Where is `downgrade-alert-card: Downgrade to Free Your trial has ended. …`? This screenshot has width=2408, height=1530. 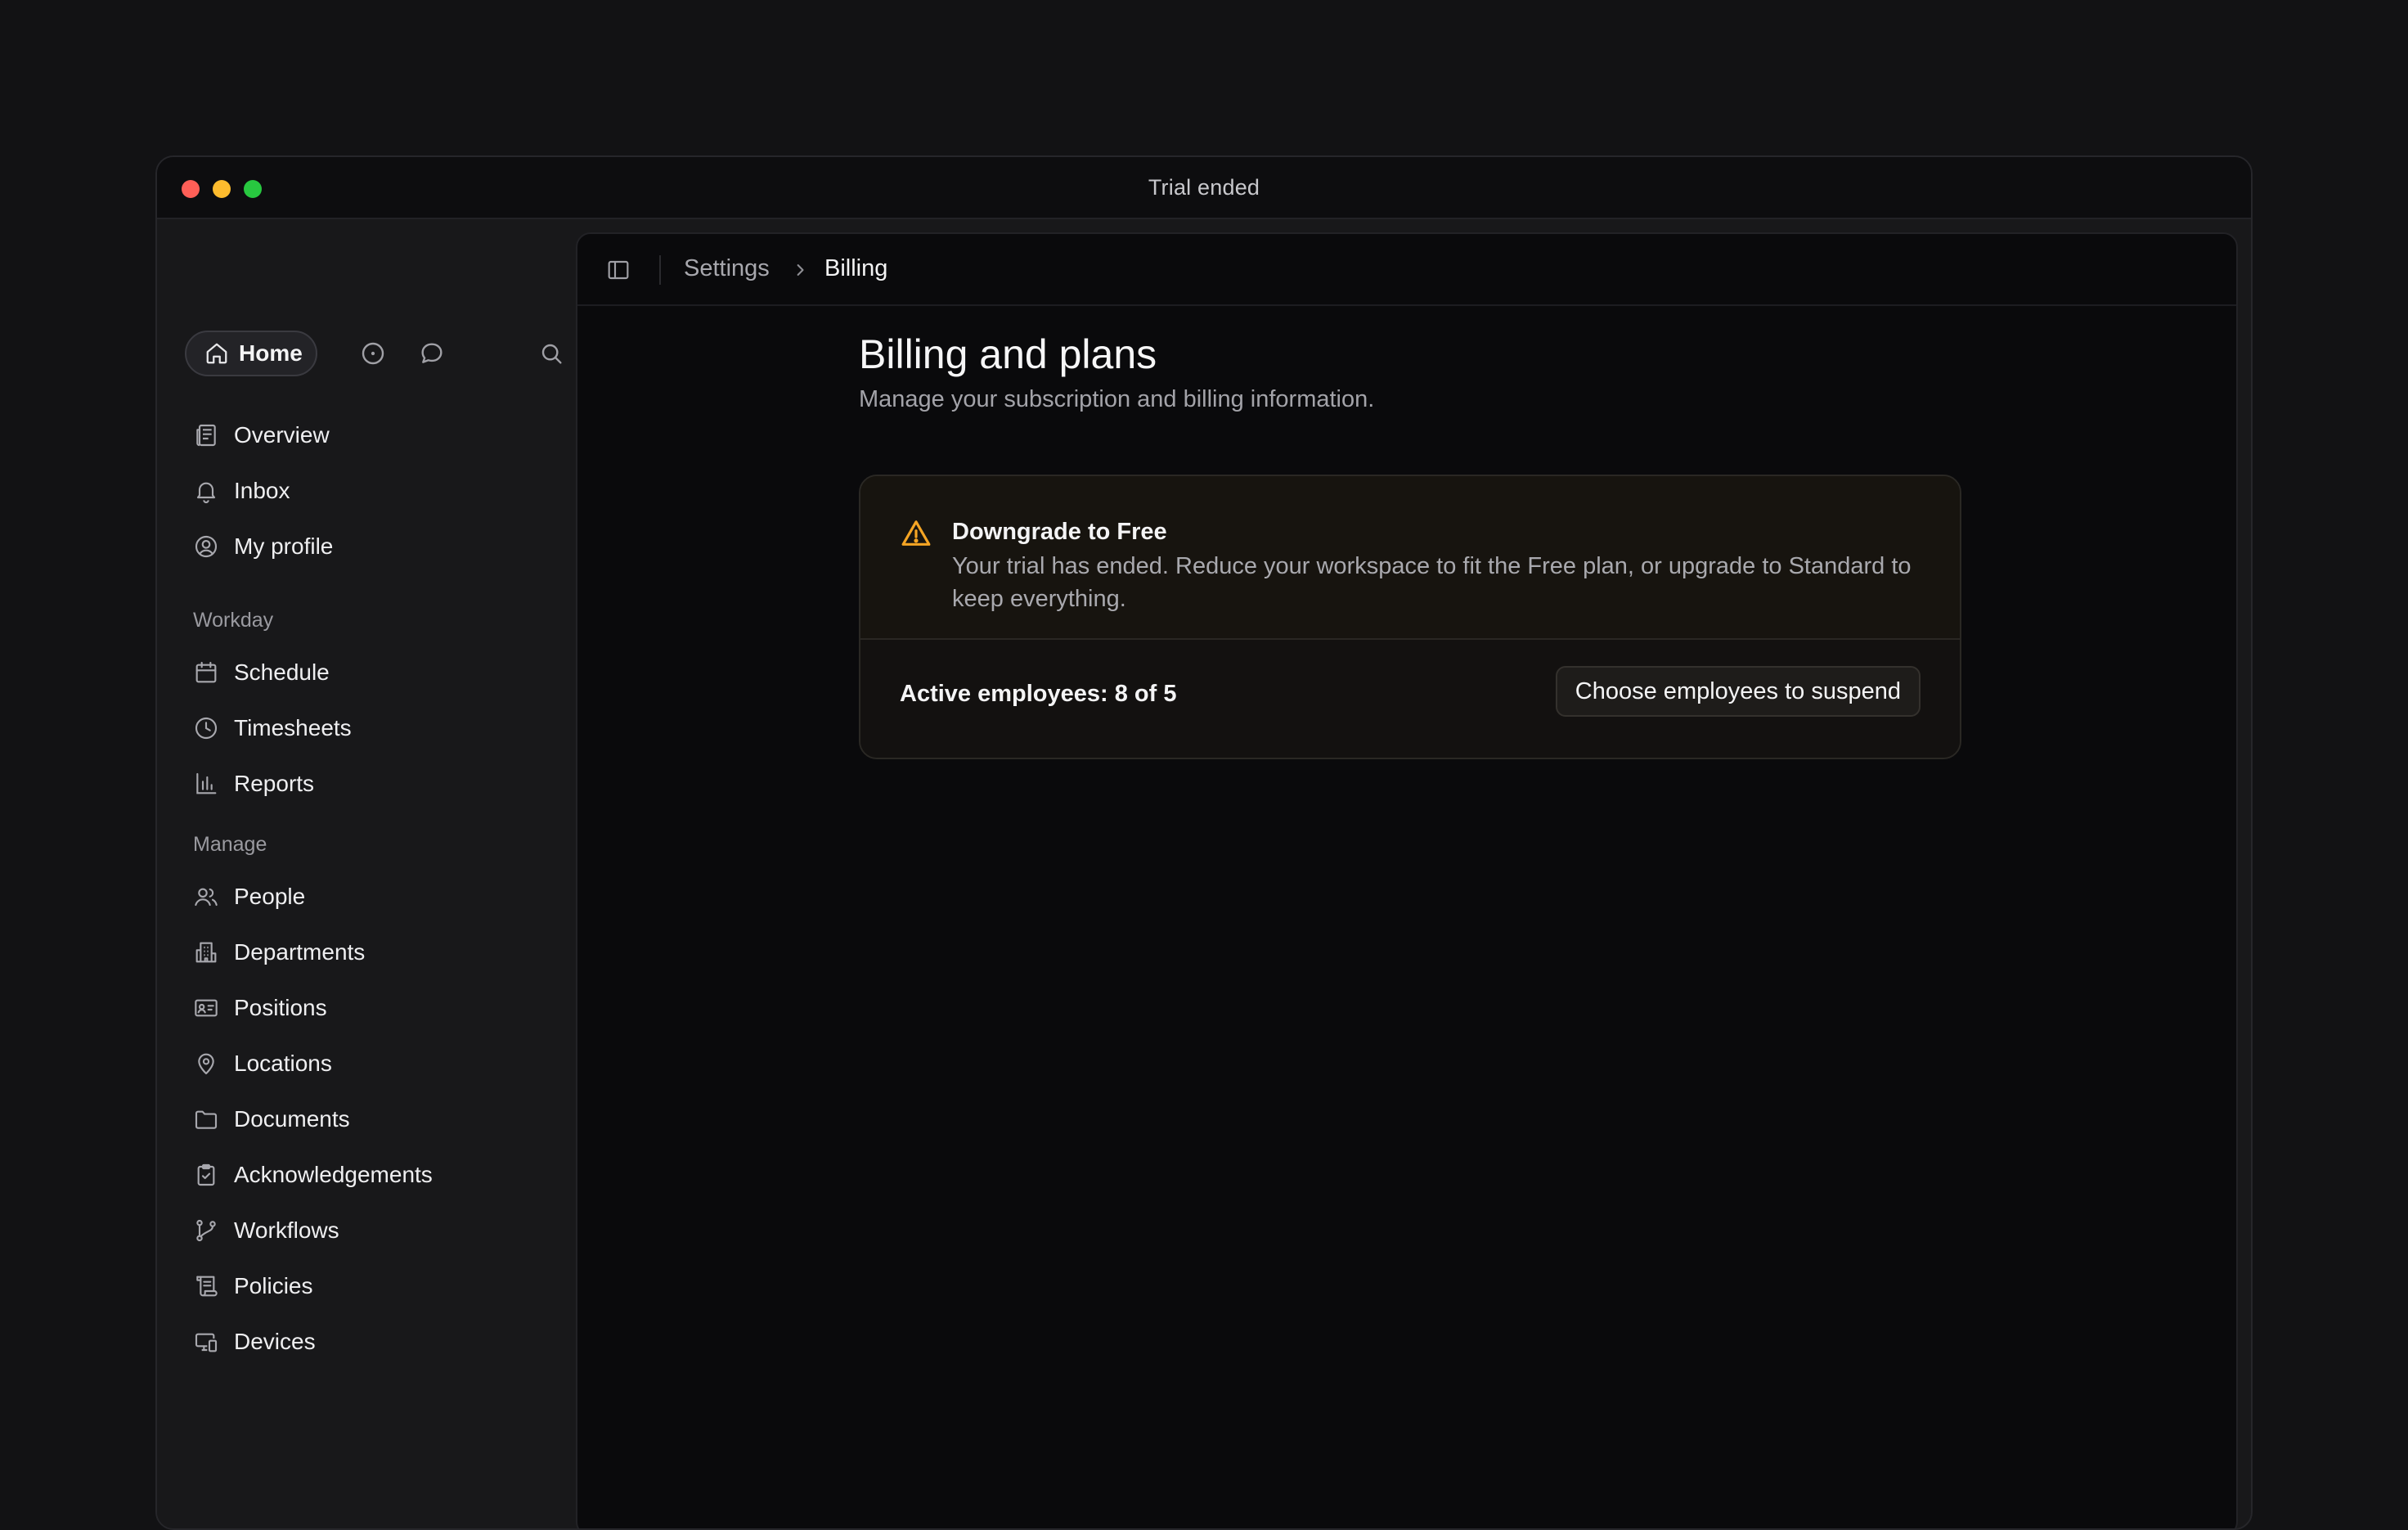 downgrade-alert-card: Downgrade to Free Your trial has ended. … is located at coordinates (1410, 617).